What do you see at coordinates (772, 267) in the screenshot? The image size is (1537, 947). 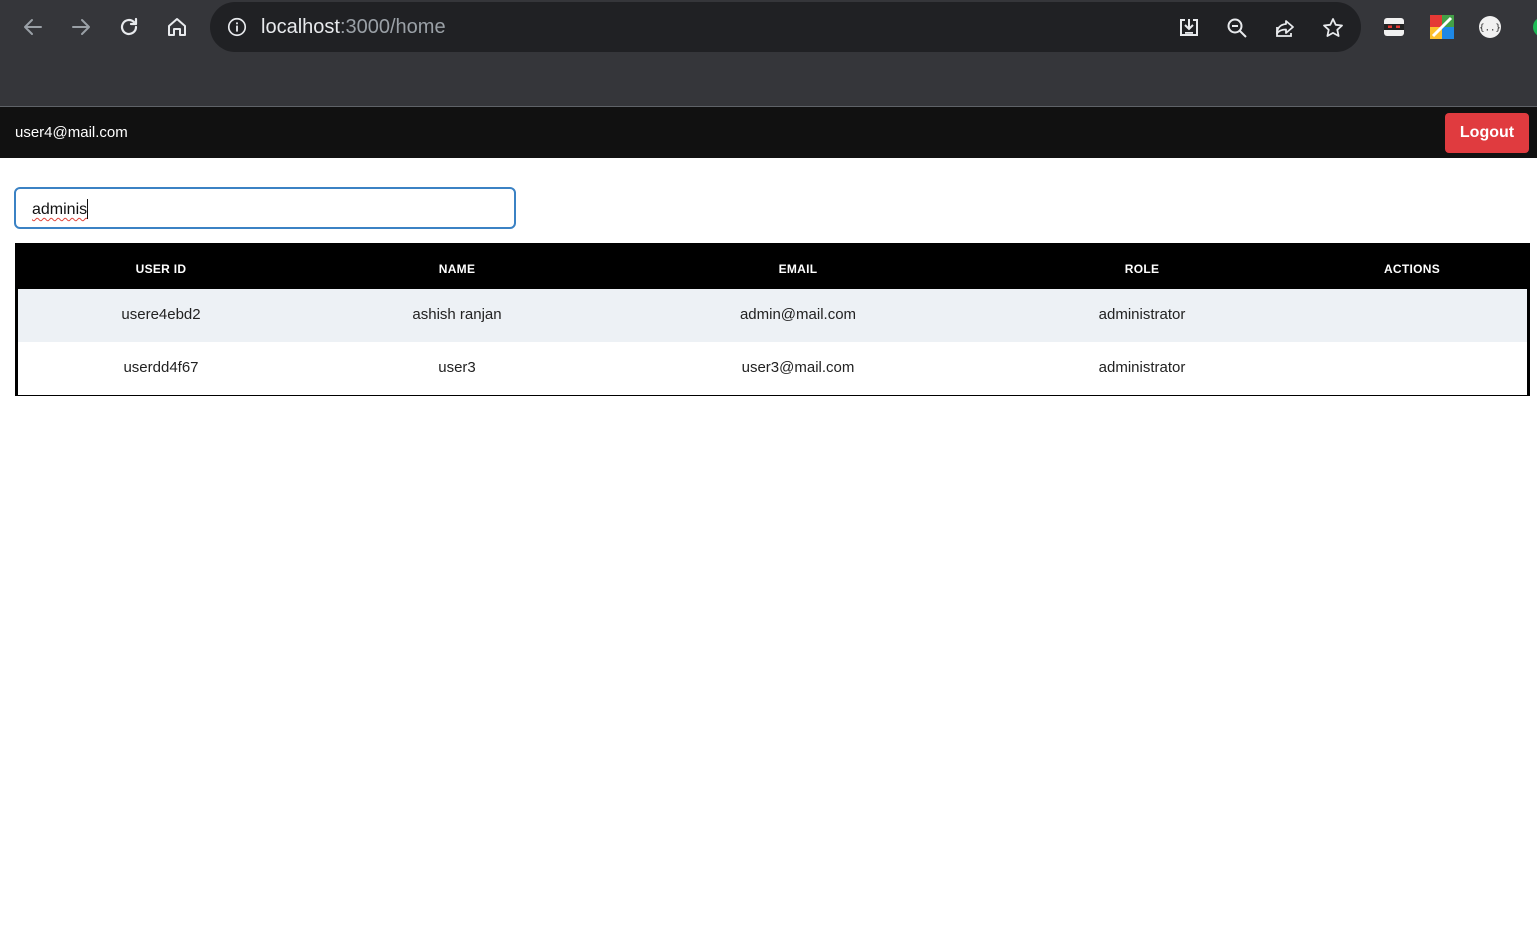 I see `table-header: USER ID NAME EMAIL ROLE ACTIONS` at bounding box center [772, 267].